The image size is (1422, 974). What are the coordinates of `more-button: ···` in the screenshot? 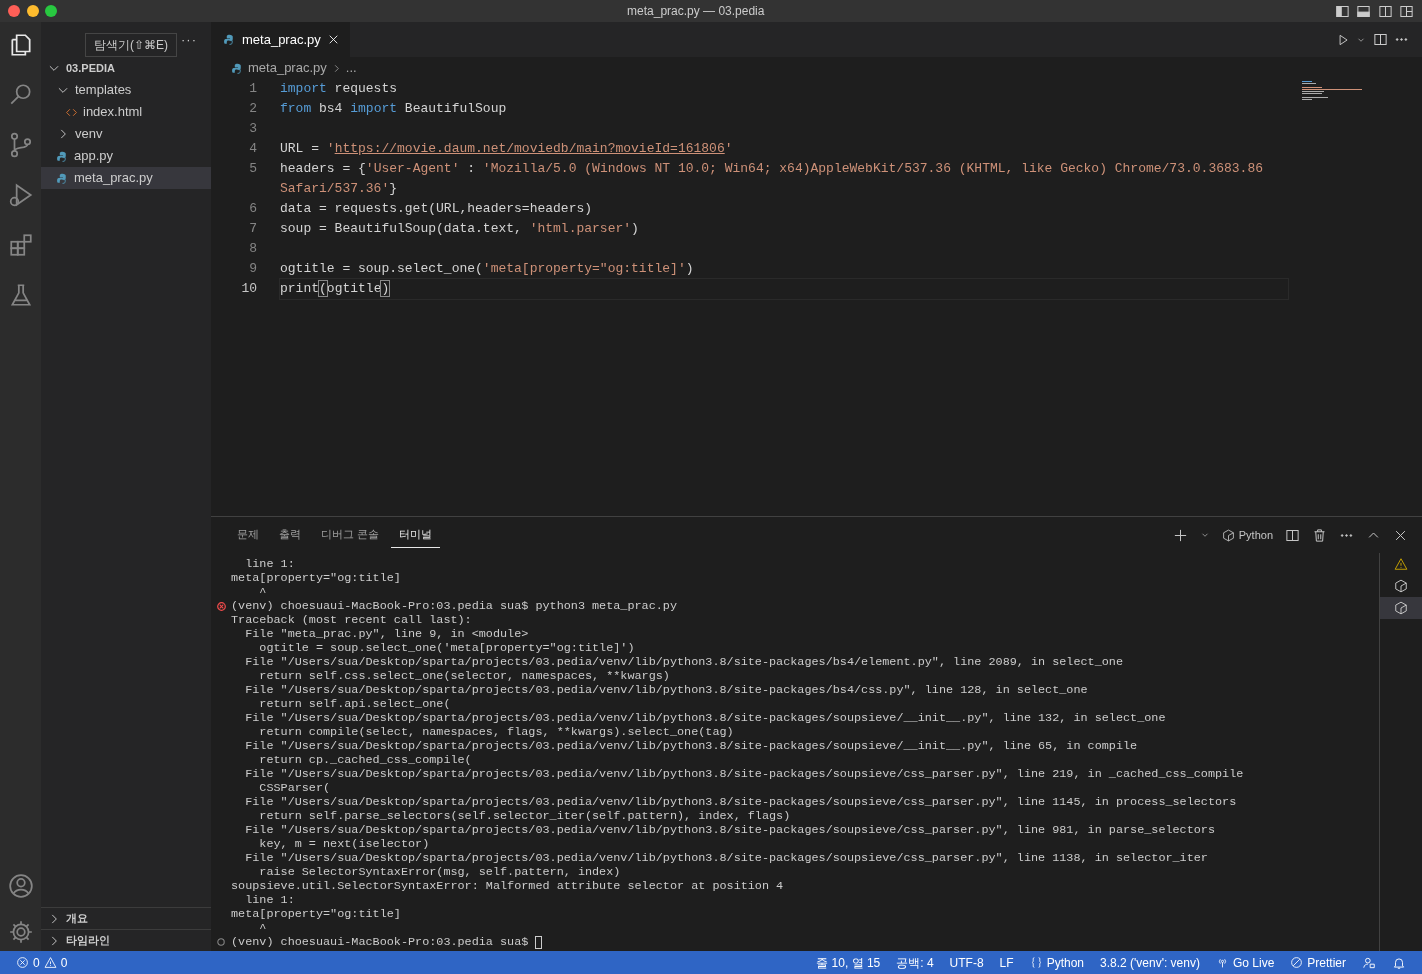 It's located at (189, 39).